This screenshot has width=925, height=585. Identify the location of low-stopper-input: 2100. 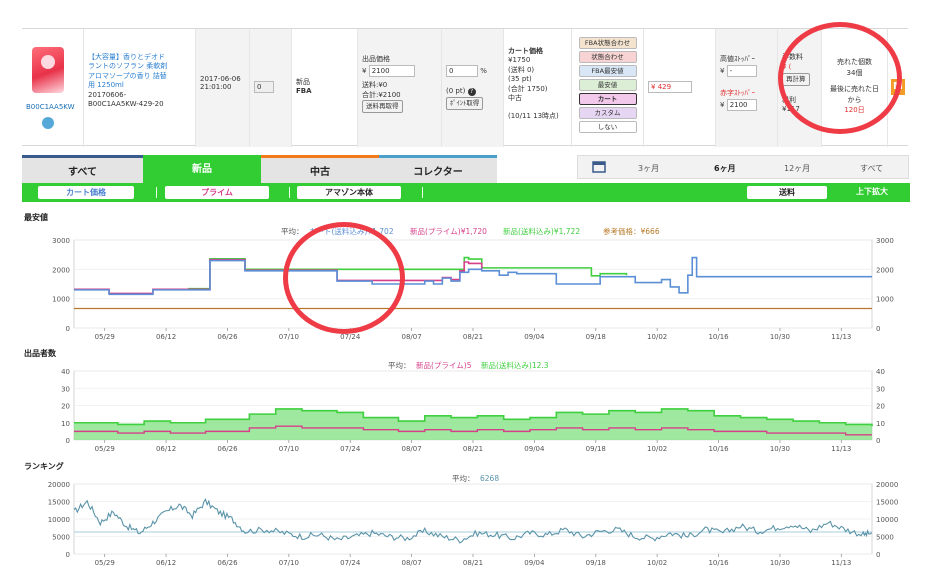
(741, 104).